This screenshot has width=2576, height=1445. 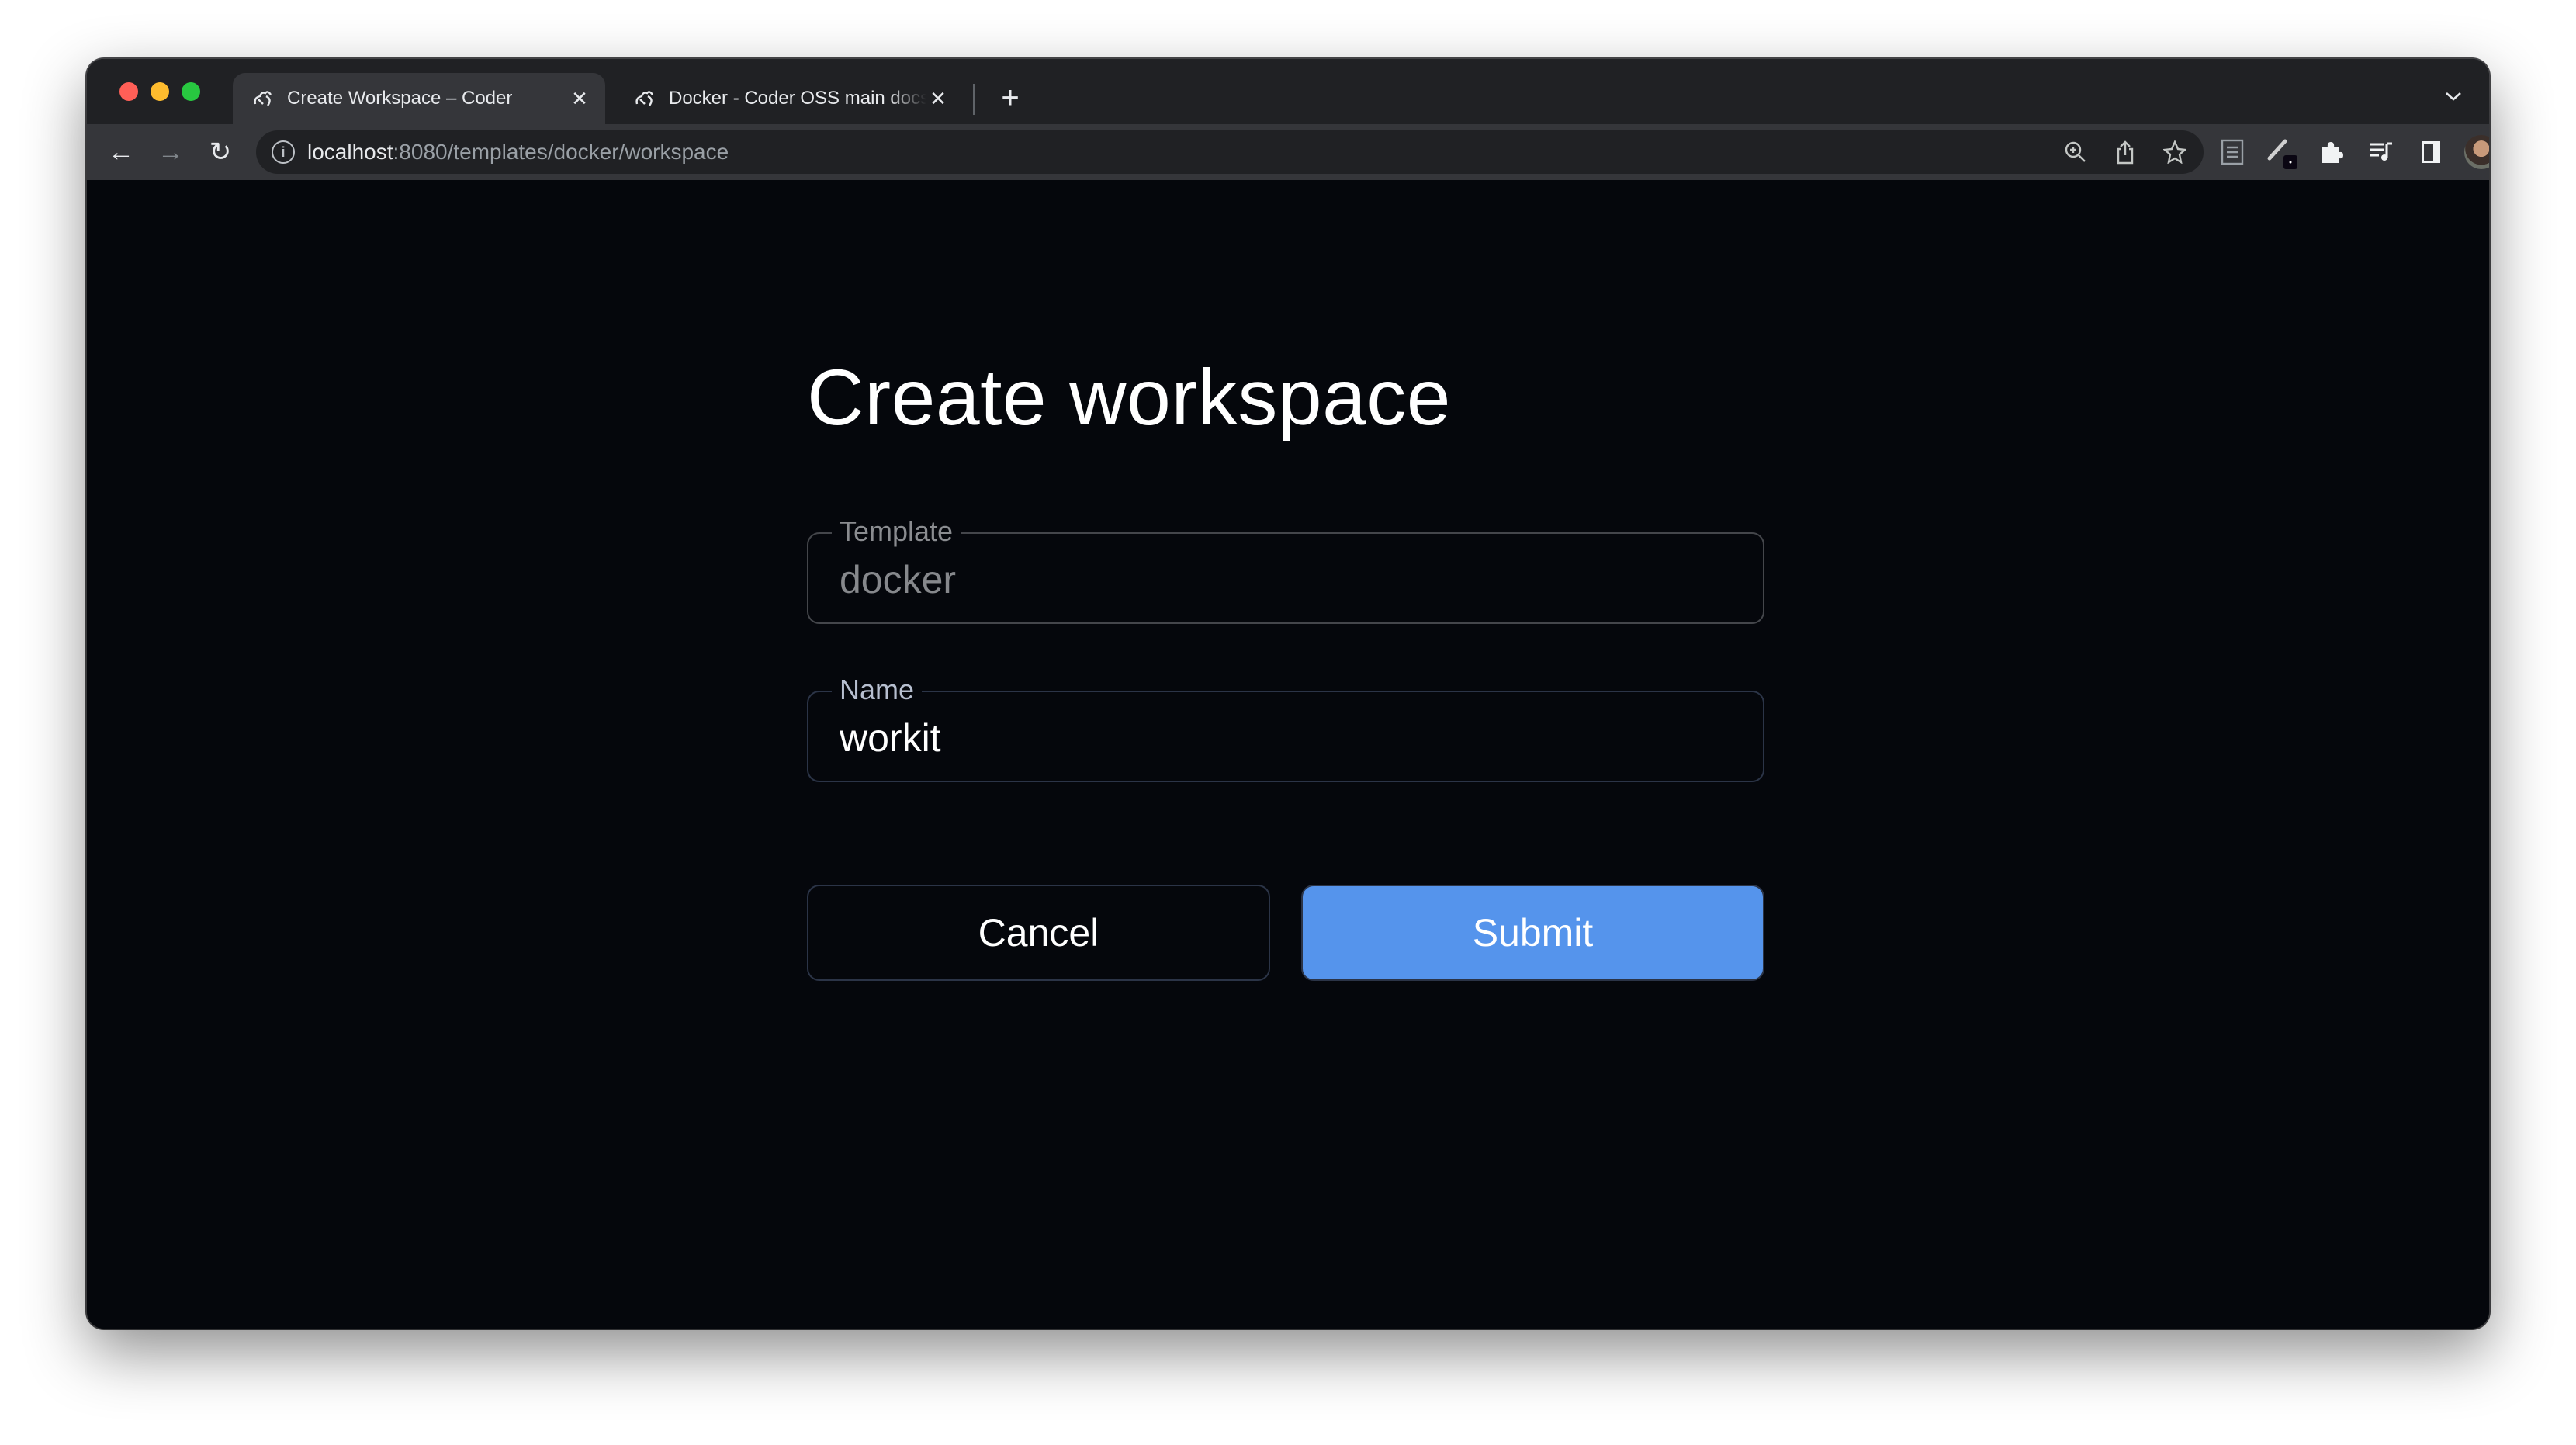 What do you see at coordinates (121, 152) in the screenshot?
I see `back-button: ←` at bounding box center [121, 152].